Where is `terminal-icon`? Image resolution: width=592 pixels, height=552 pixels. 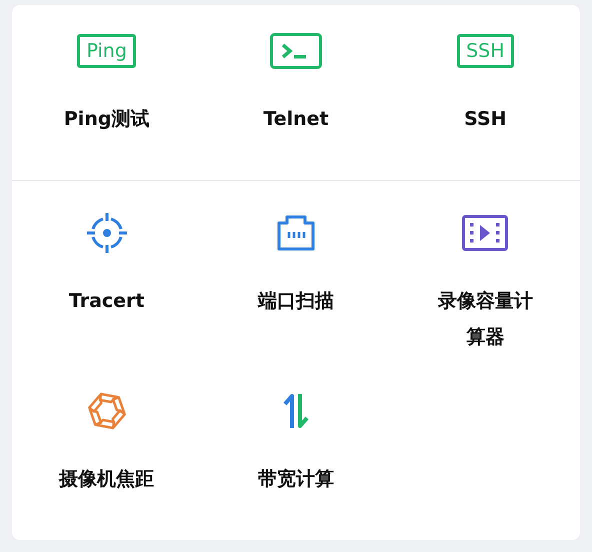 terminal-icon is located at coordinates (296, 51).